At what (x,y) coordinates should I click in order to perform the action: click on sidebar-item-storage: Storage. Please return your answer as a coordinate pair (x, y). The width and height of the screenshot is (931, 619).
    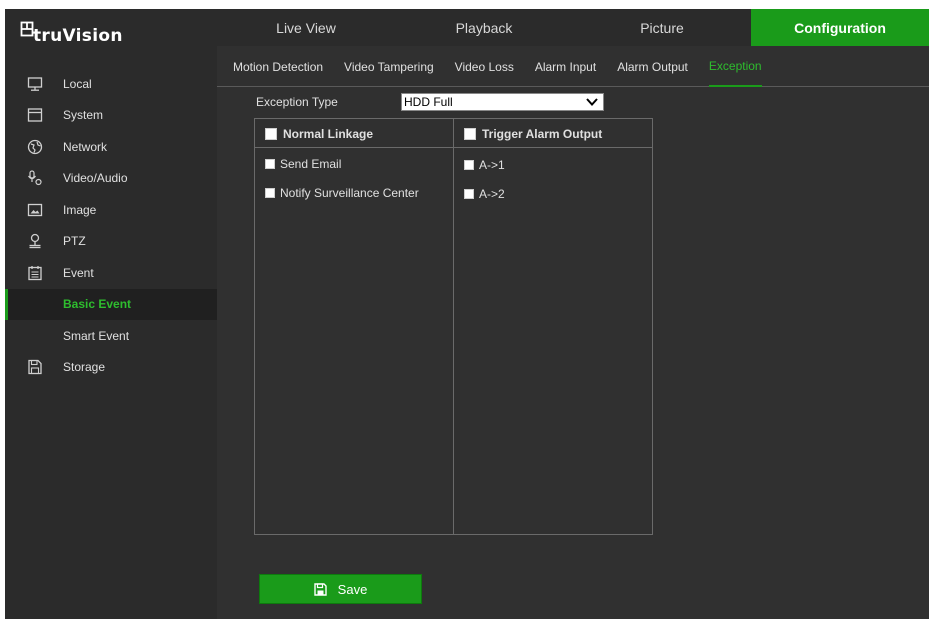
    Looking at the image, I should click on (111, 368).